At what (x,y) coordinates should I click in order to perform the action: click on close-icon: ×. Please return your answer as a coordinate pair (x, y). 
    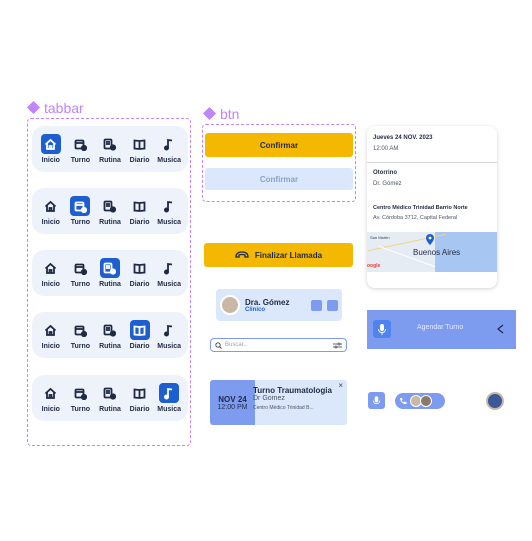
    Looking at the image, I should click on (340, 385).